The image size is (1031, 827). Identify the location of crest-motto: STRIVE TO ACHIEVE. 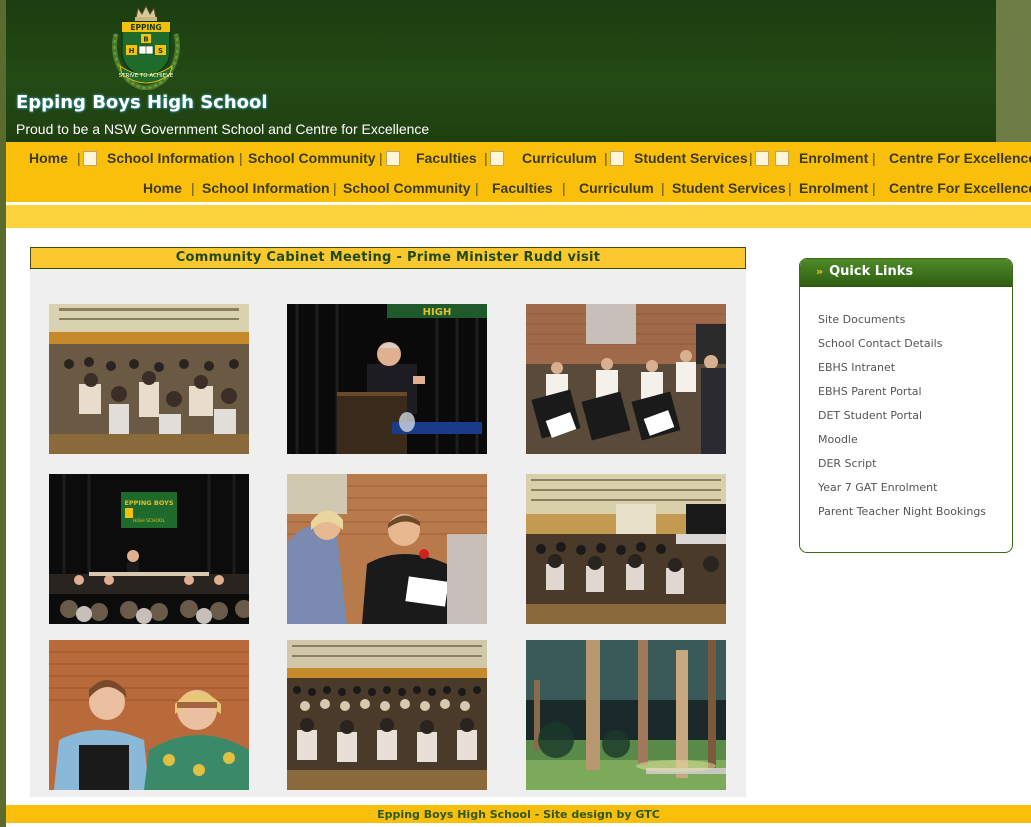
(146, 76).